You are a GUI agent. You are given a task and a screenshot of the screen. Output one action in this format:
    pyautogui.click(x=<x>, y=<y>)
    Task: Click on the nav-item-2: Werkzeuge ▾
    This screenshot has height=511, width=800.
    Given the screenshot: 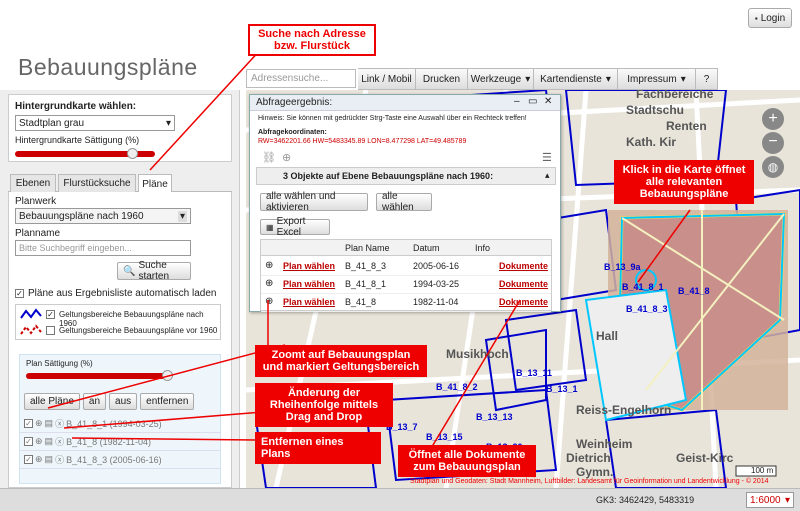 What is the action you would take?
    pyautogui.click(x=501, y=79)
    